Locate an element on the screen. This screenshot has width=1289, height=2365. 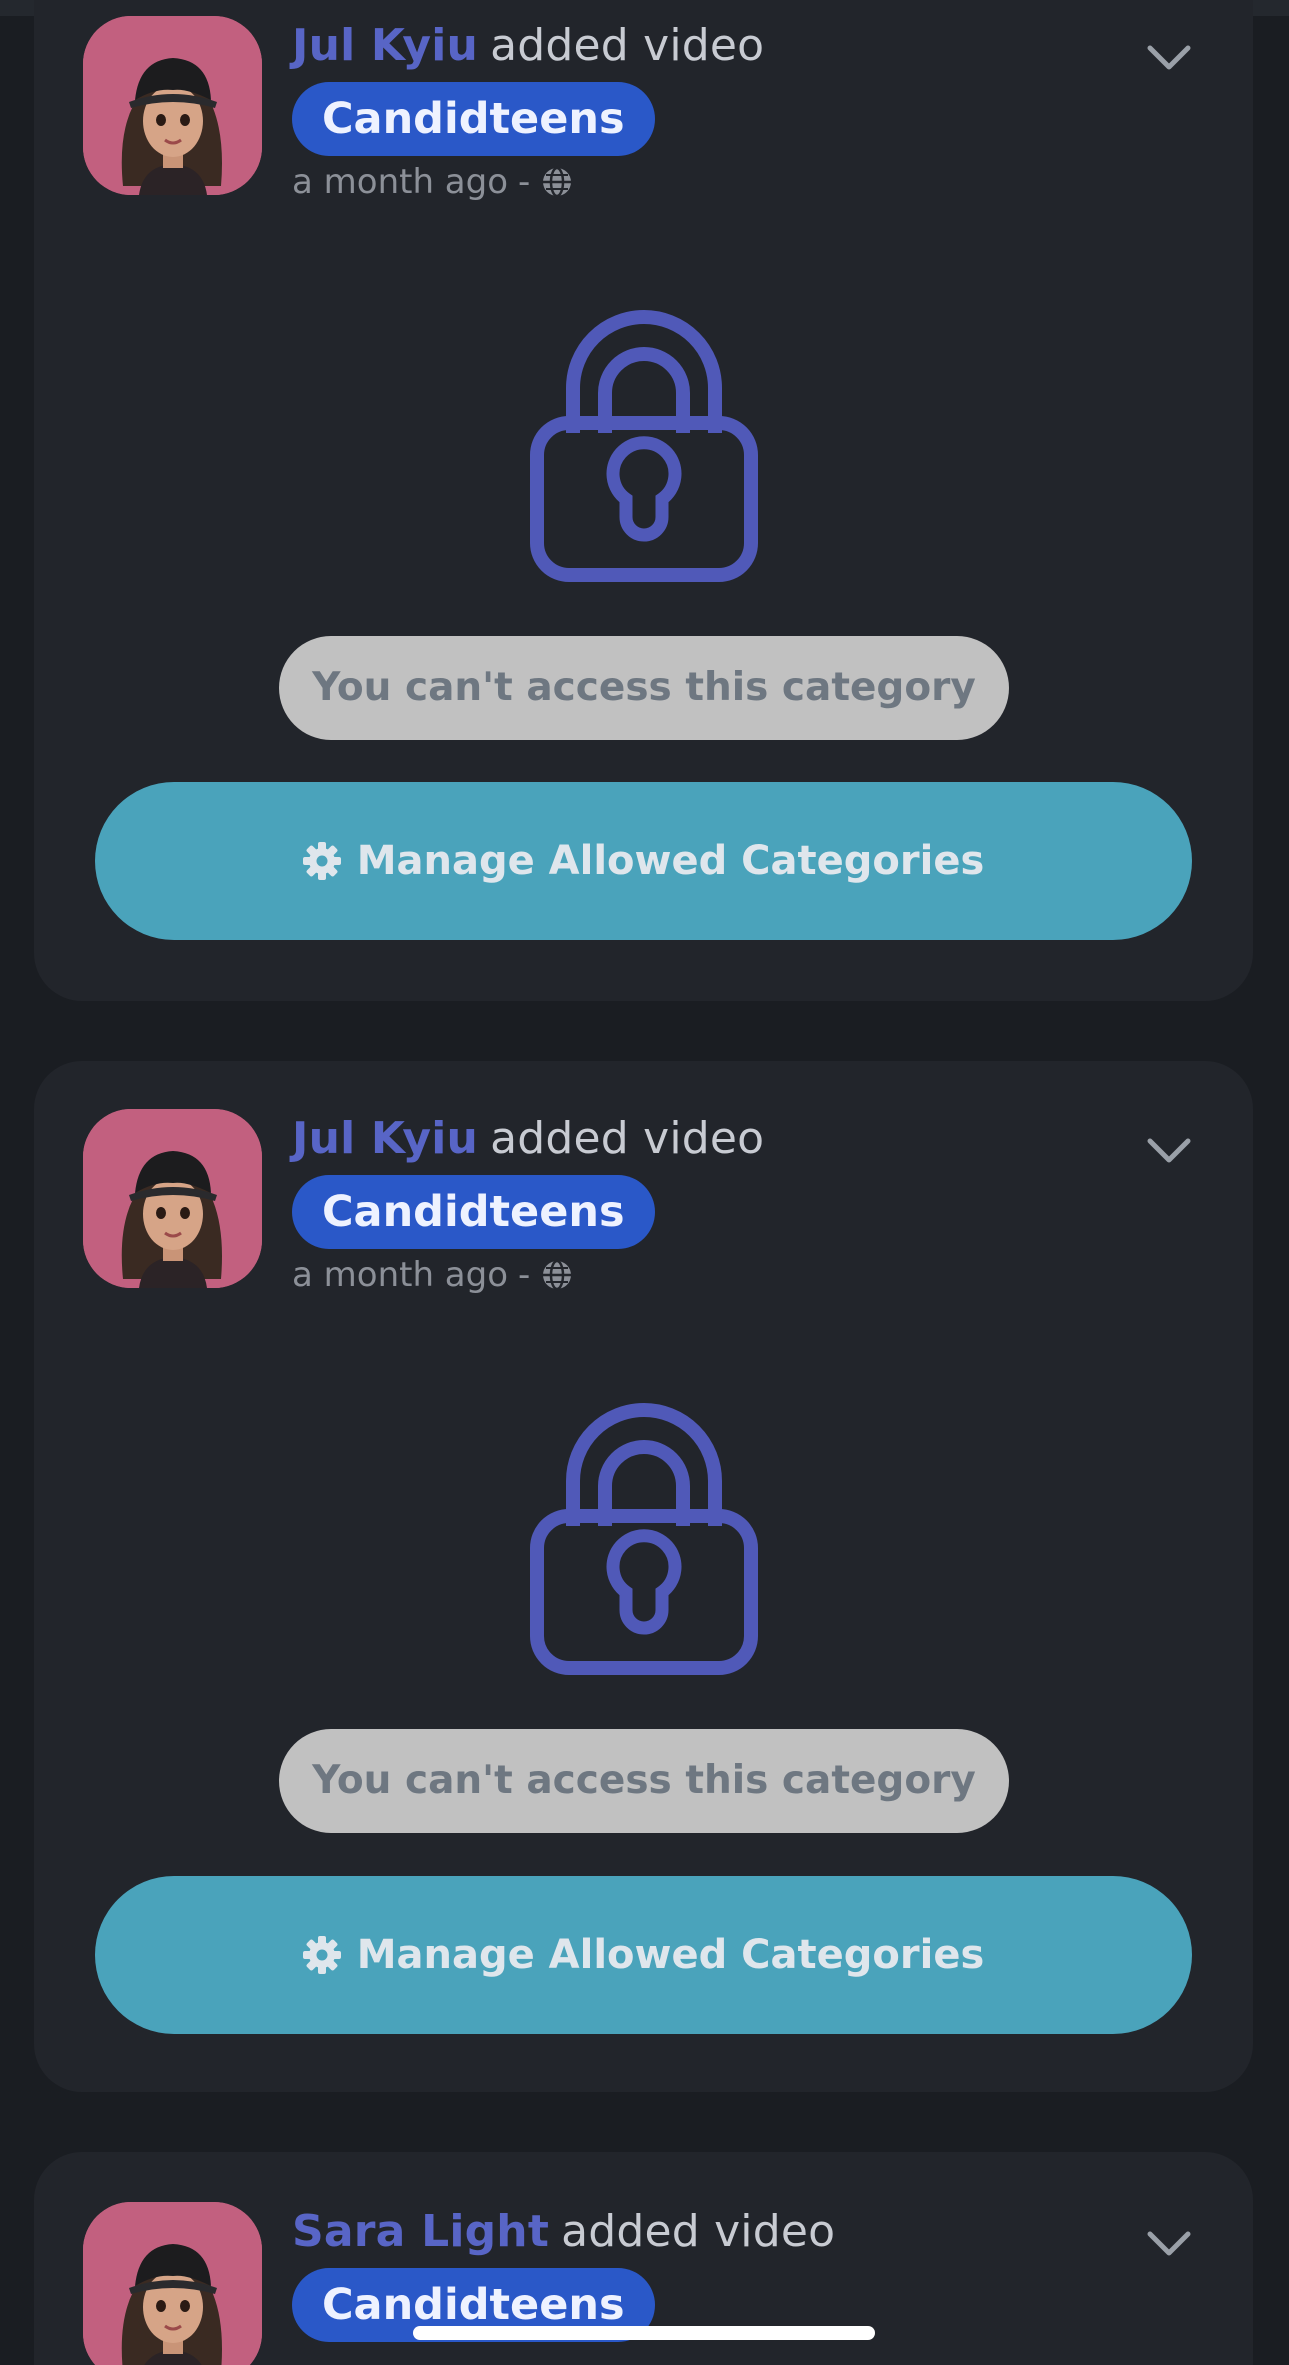
author-name-link: Sara Light is located at coordinates (420, 2231).